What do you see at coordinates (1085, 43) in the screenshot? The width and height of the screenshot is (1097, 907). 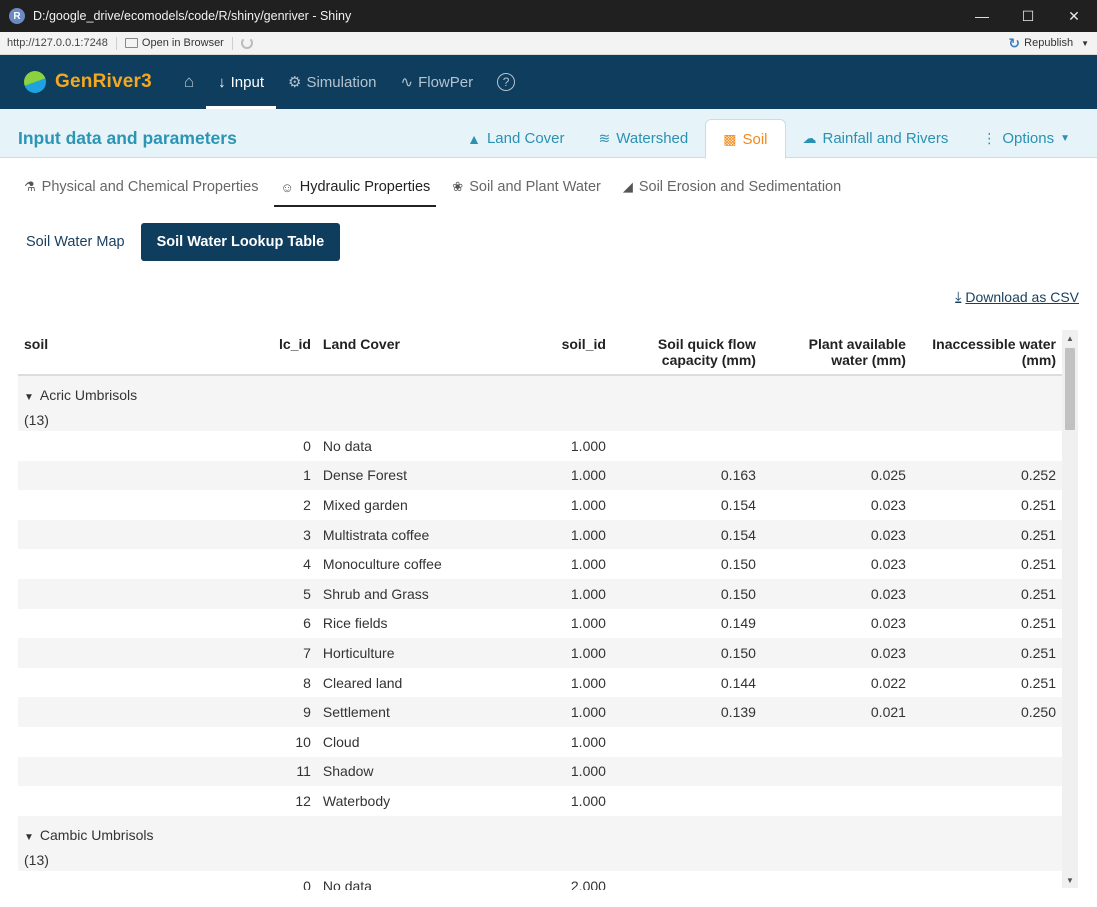 I see `chevron-down-icon: ▼` at bounding box center [1085, 43].